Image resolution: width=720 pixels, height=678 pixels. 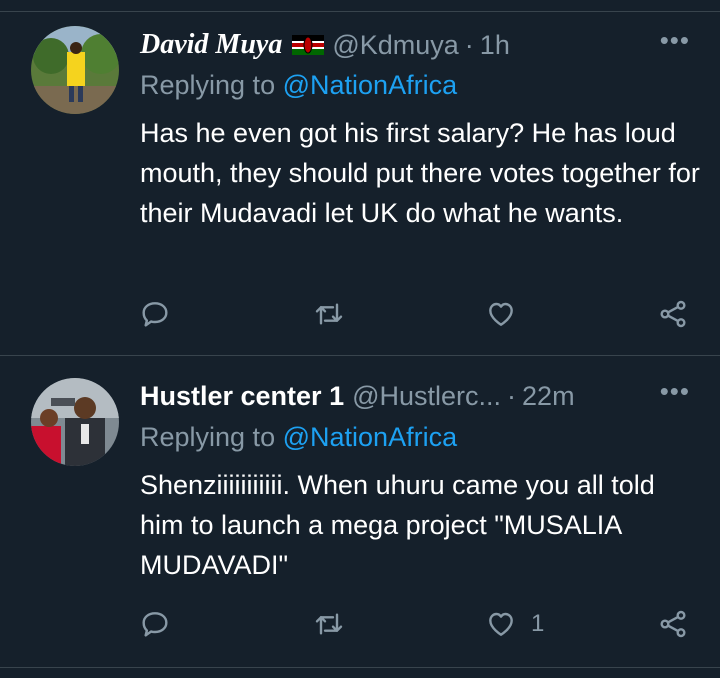 What do you see at coordinates (242, 396) in the screenshot?
I see `display-name: Hustler center 1` at bounding box center [242, 396].